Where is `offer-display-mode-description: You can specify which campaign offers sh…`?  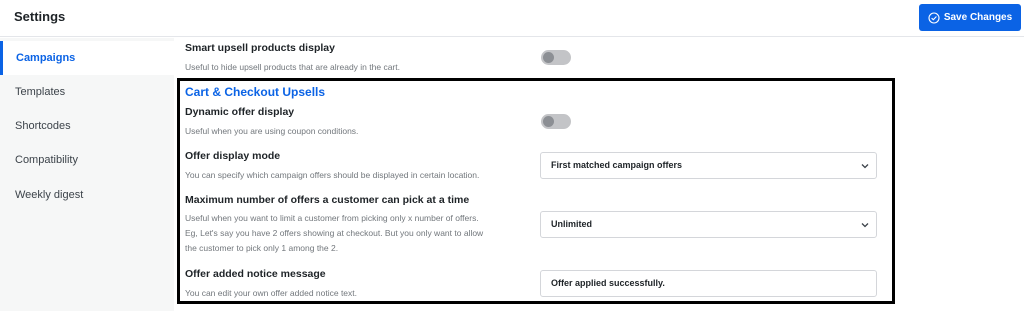
offer-display-mode-description: You can specify which campaign offers sh… is located at coordinates (332, 175).